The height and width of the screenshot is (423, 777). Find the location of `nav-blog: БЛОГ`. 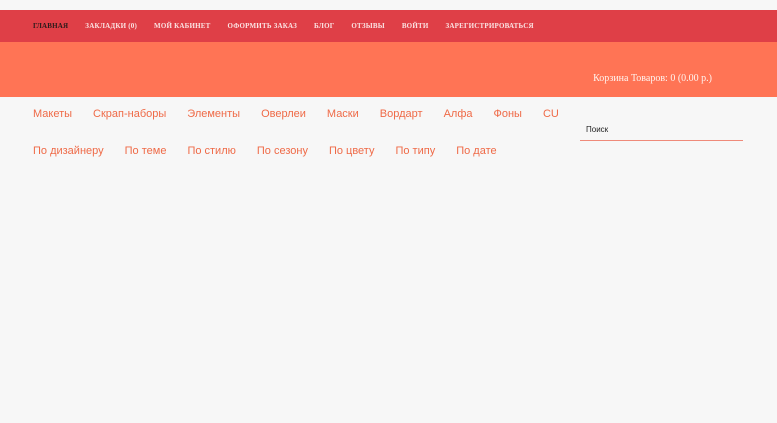

nav-blog: БЛОГ is located at coordinates (324, 26).